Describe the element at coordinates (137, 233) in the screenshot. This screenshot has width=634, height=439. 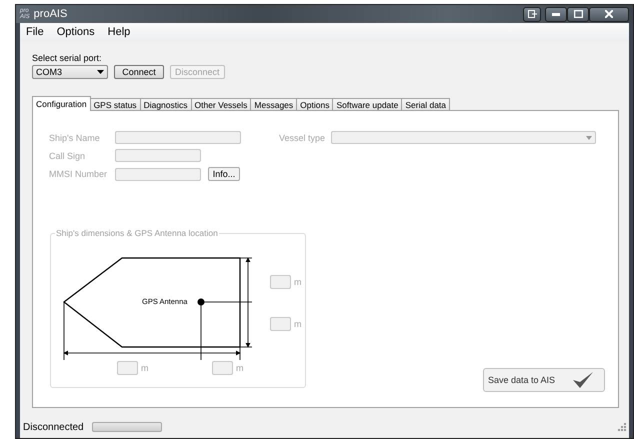
I see `group-title: Ship's dimensions & GPS Antenna location` at that location.